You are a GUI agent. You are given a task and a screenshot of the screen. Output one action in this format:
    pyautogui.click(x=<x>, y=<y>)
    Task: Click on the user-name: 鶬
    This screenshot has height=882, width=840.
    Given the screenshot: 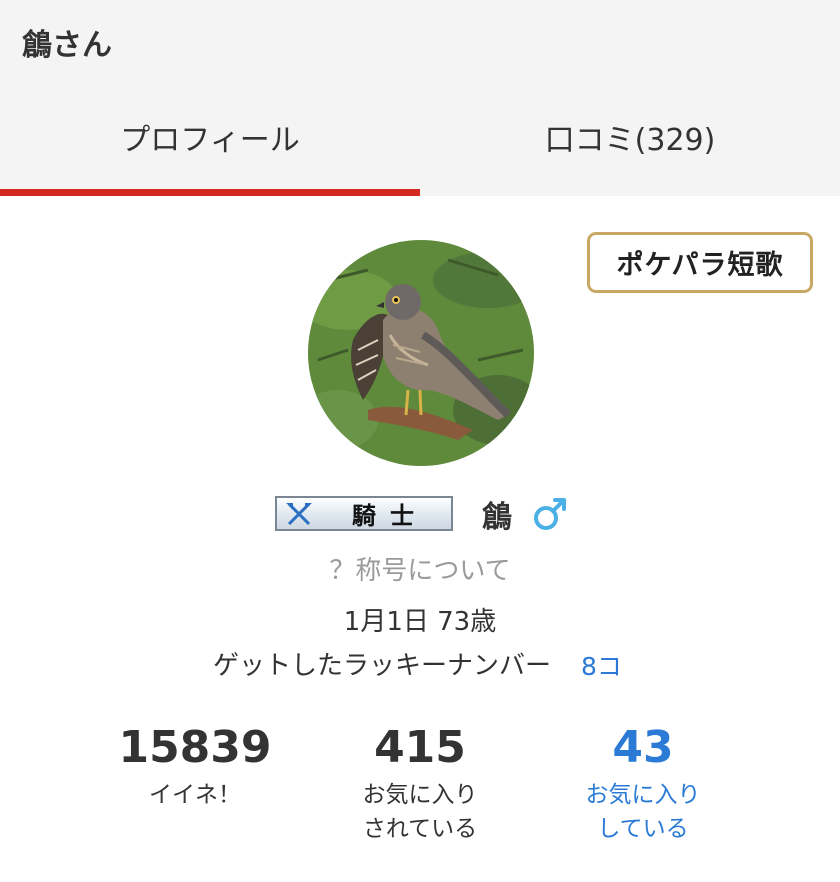 What is the action you would take?
    pyautogui.click(x=497, y=517)
    